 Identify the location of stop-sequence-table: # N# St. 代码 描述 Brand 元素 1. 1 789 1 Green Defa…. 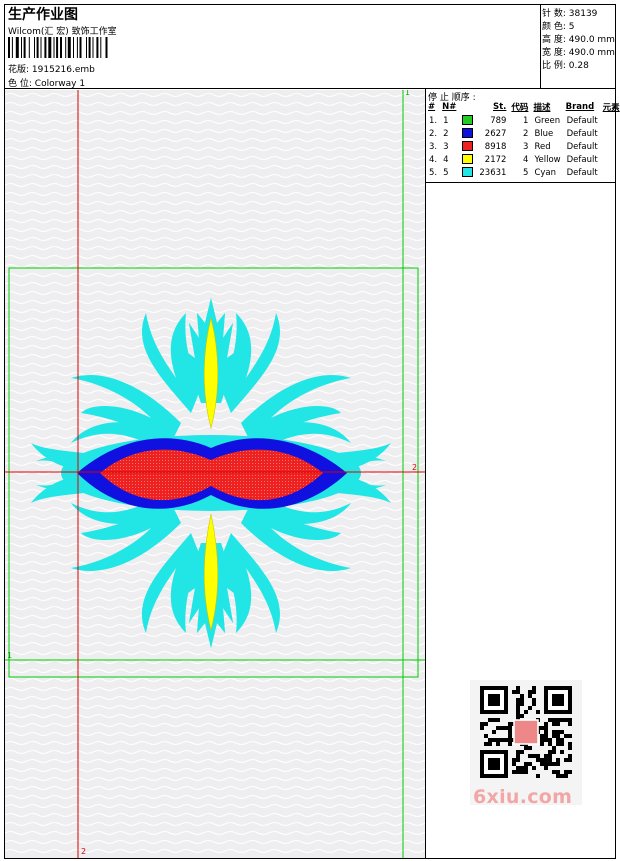
(523, 140).